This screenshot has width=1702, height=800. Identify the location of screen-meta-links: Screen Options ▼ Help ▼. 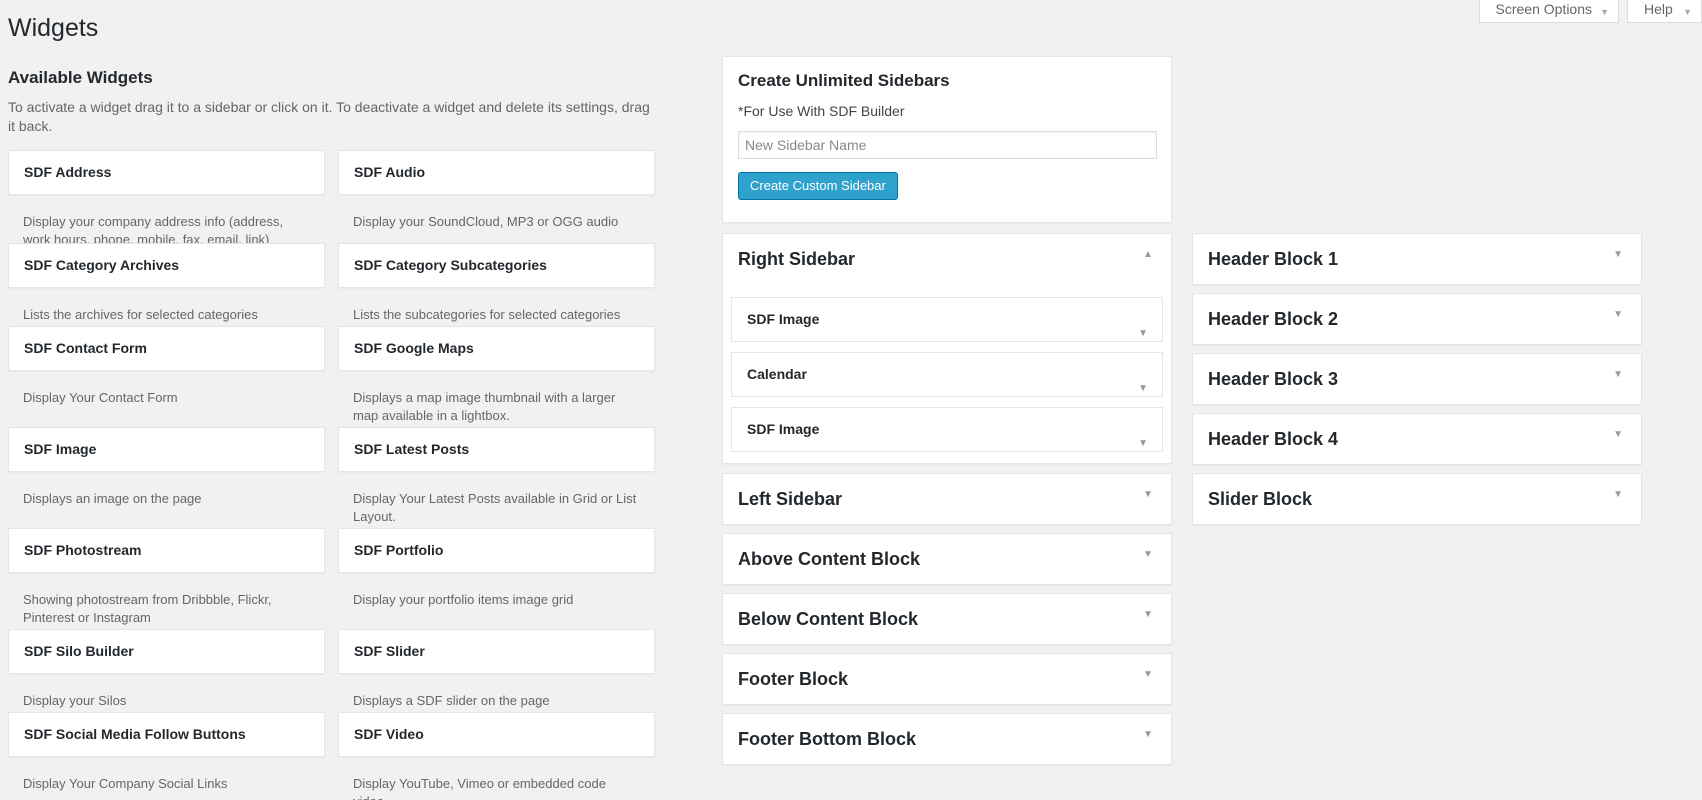
(1590, 11).